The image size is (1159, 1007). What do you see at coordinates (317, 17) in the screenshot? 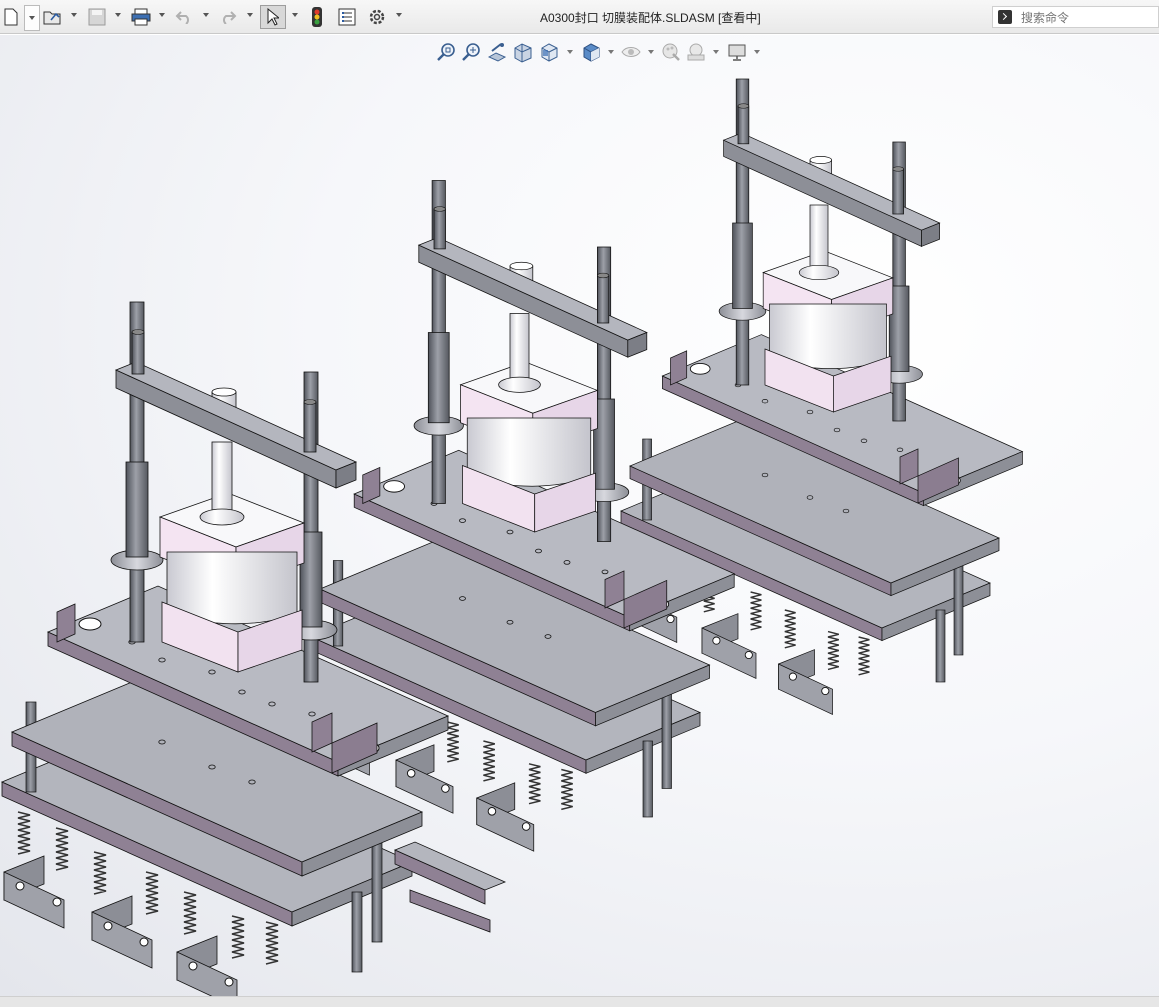
I see `traffic-light-icon` at bounding box center [317, 17].